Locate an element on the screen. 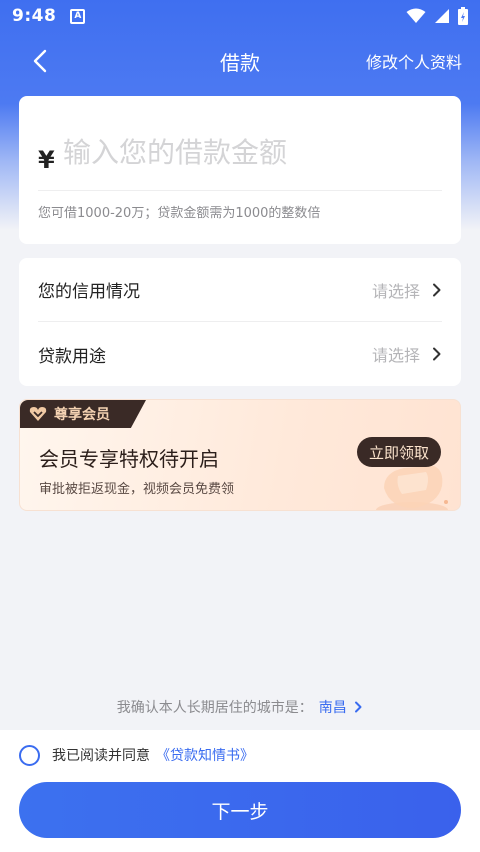 The image size is (480, 852). amount-hint: 您可借1000-20万；贷款金额需为1000的整数倍 is located at coordinates (179, 213).